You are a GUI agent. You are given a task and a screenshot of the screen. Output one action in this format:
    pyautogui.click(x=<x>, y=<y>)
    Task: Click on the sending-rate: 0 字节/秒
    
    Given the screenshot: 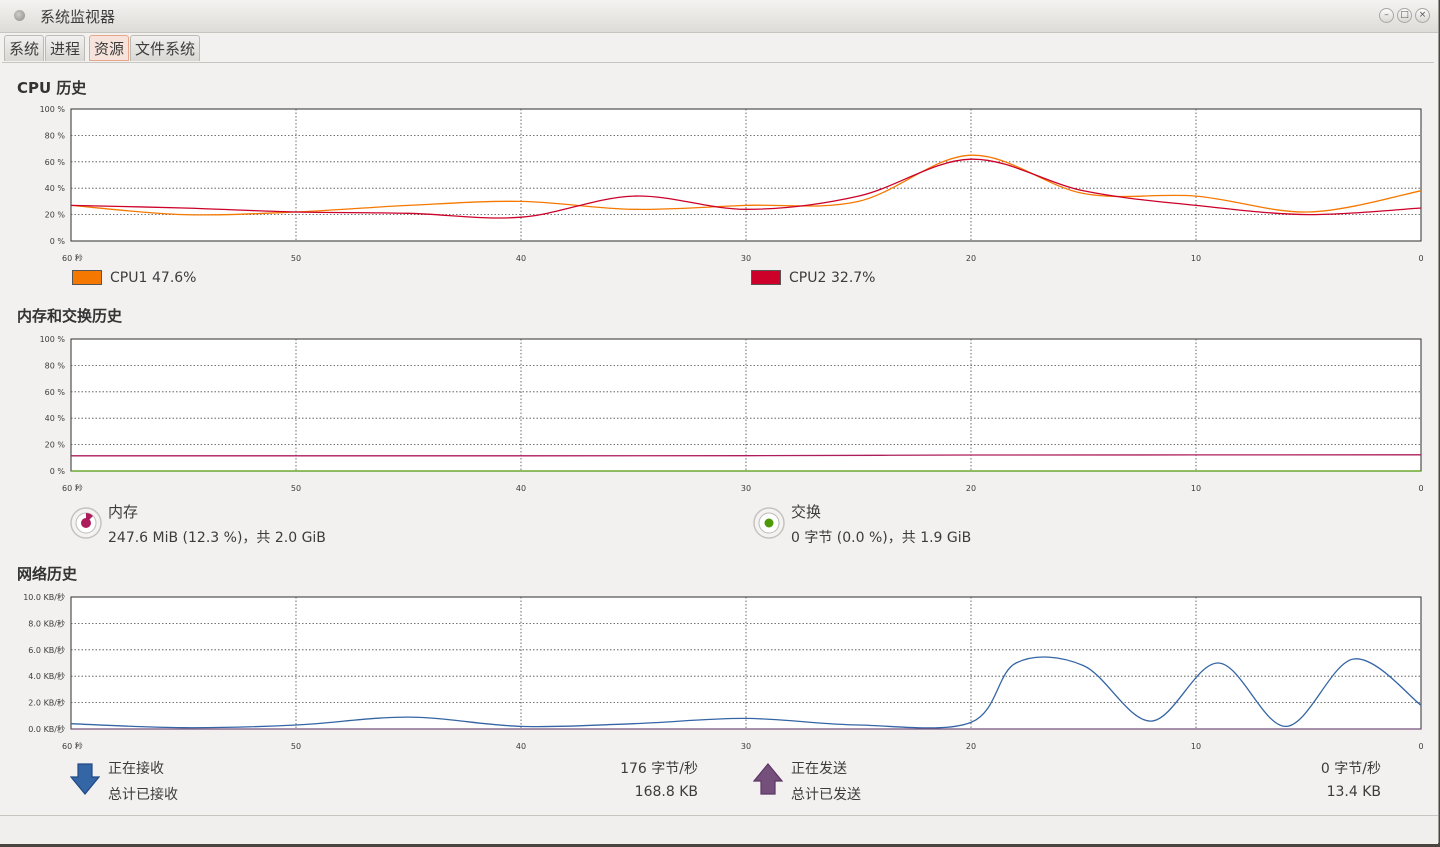 What is the action you would take?
    pyautogui.click(x=1350, y=769)
    